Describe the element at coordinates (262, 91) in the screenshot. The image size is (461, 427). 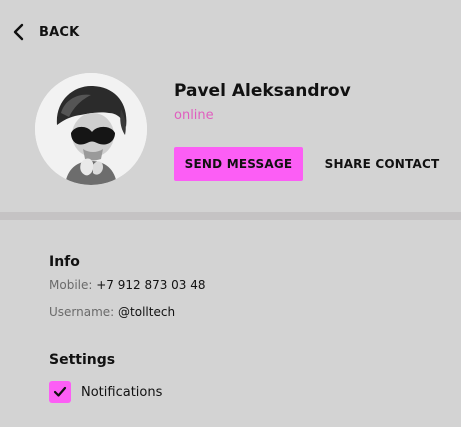
I see `contact-name: Pavel Aleksandrov` at that location.